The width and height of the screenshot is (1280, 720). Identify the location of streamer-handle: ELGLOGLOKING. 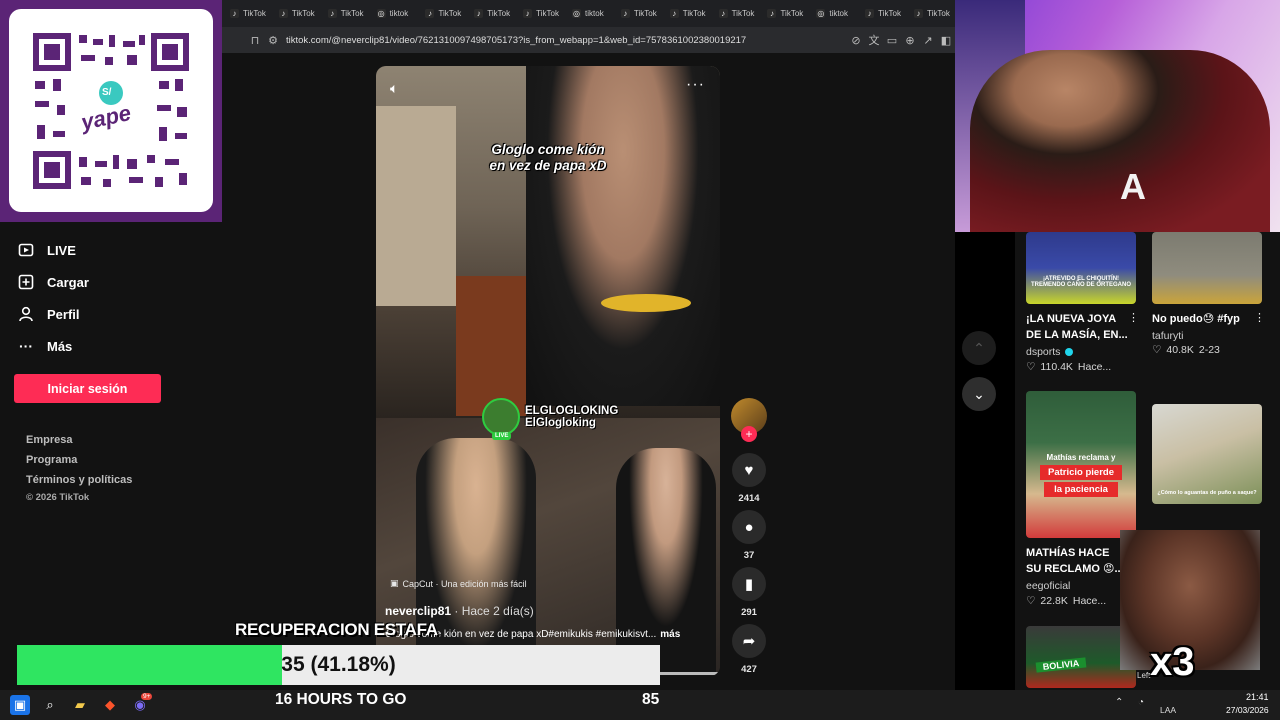
(572, 411).